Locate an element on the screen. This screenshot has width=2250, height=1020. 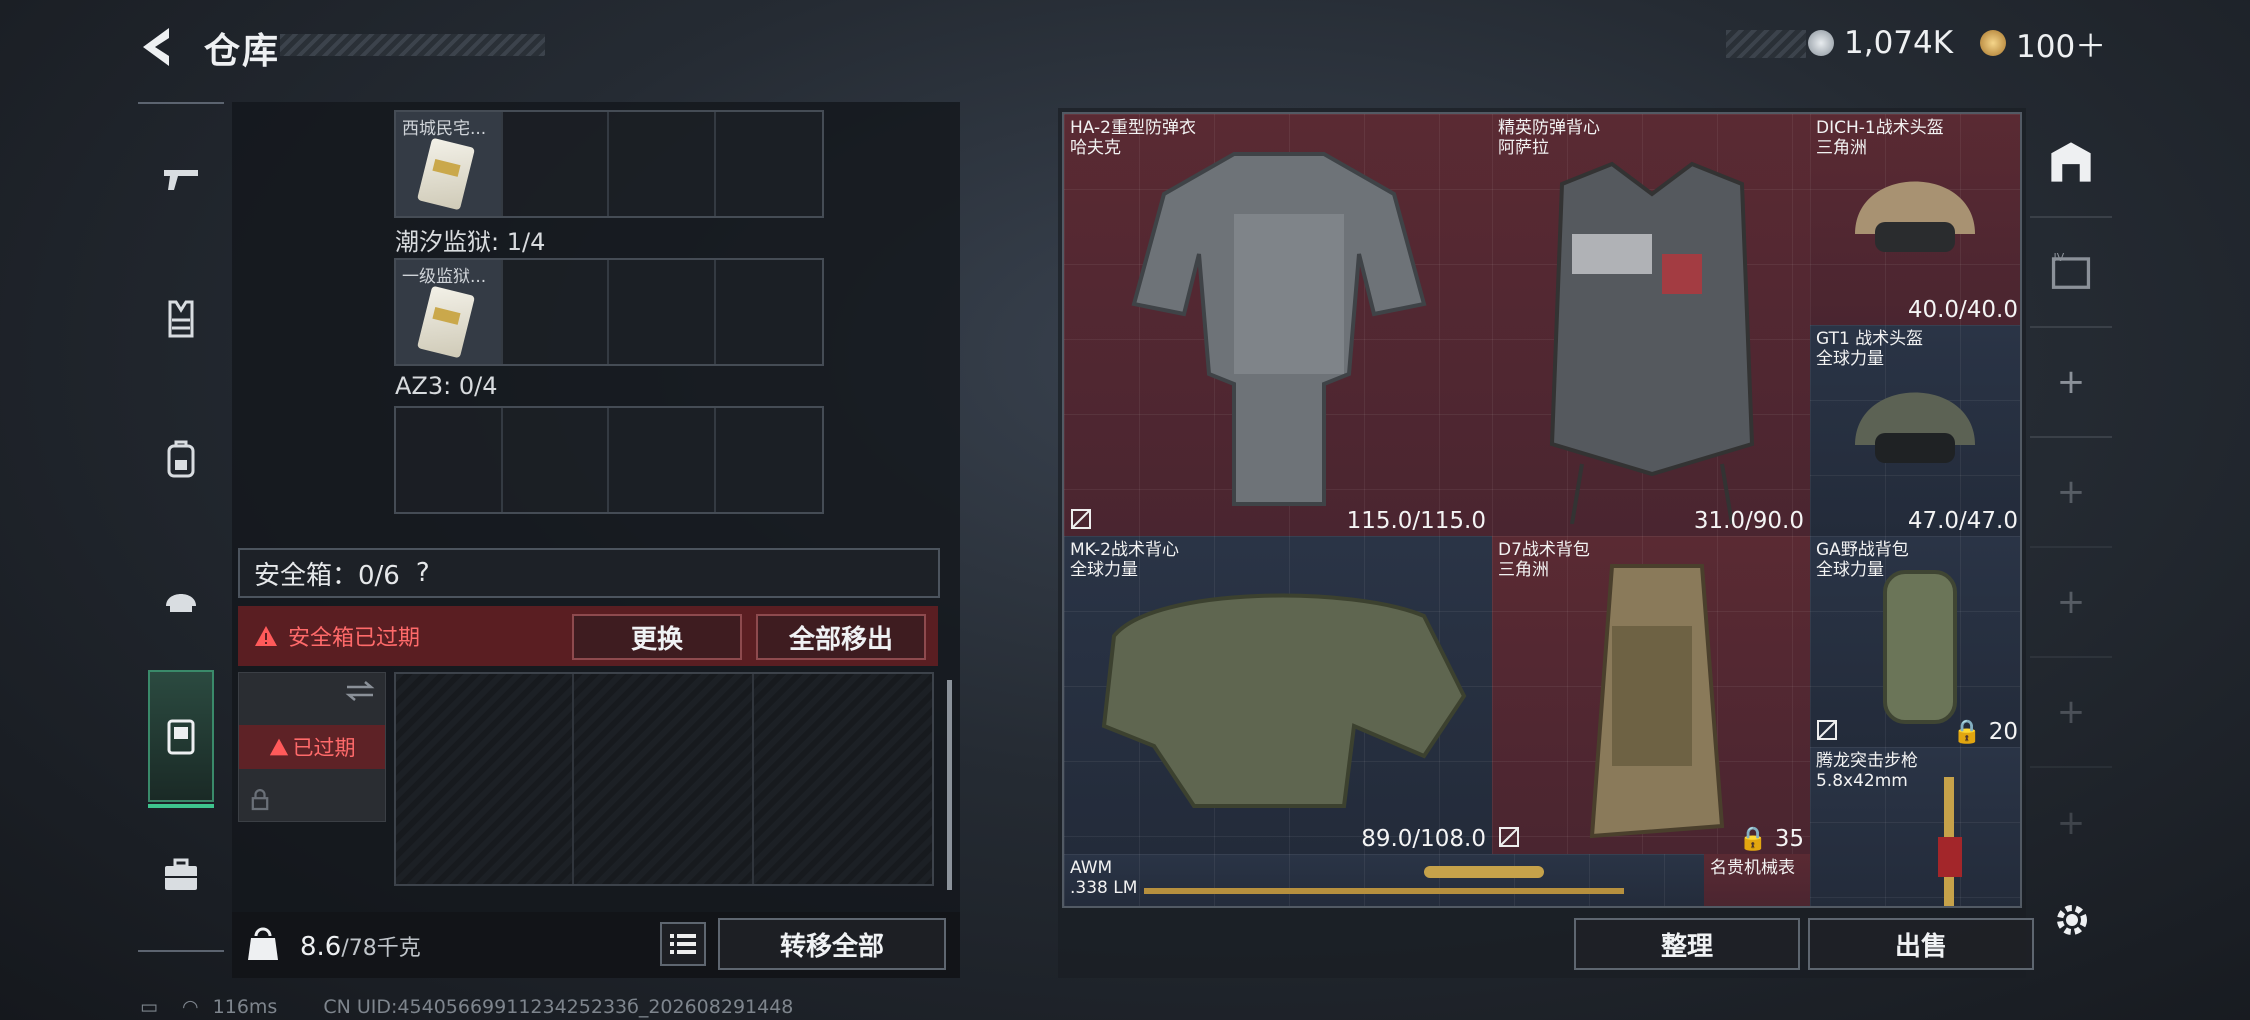
item-mk2-vest: MK-2战术背心 全球力量 89.0/108.0 is located at coordinates (1278, 695).